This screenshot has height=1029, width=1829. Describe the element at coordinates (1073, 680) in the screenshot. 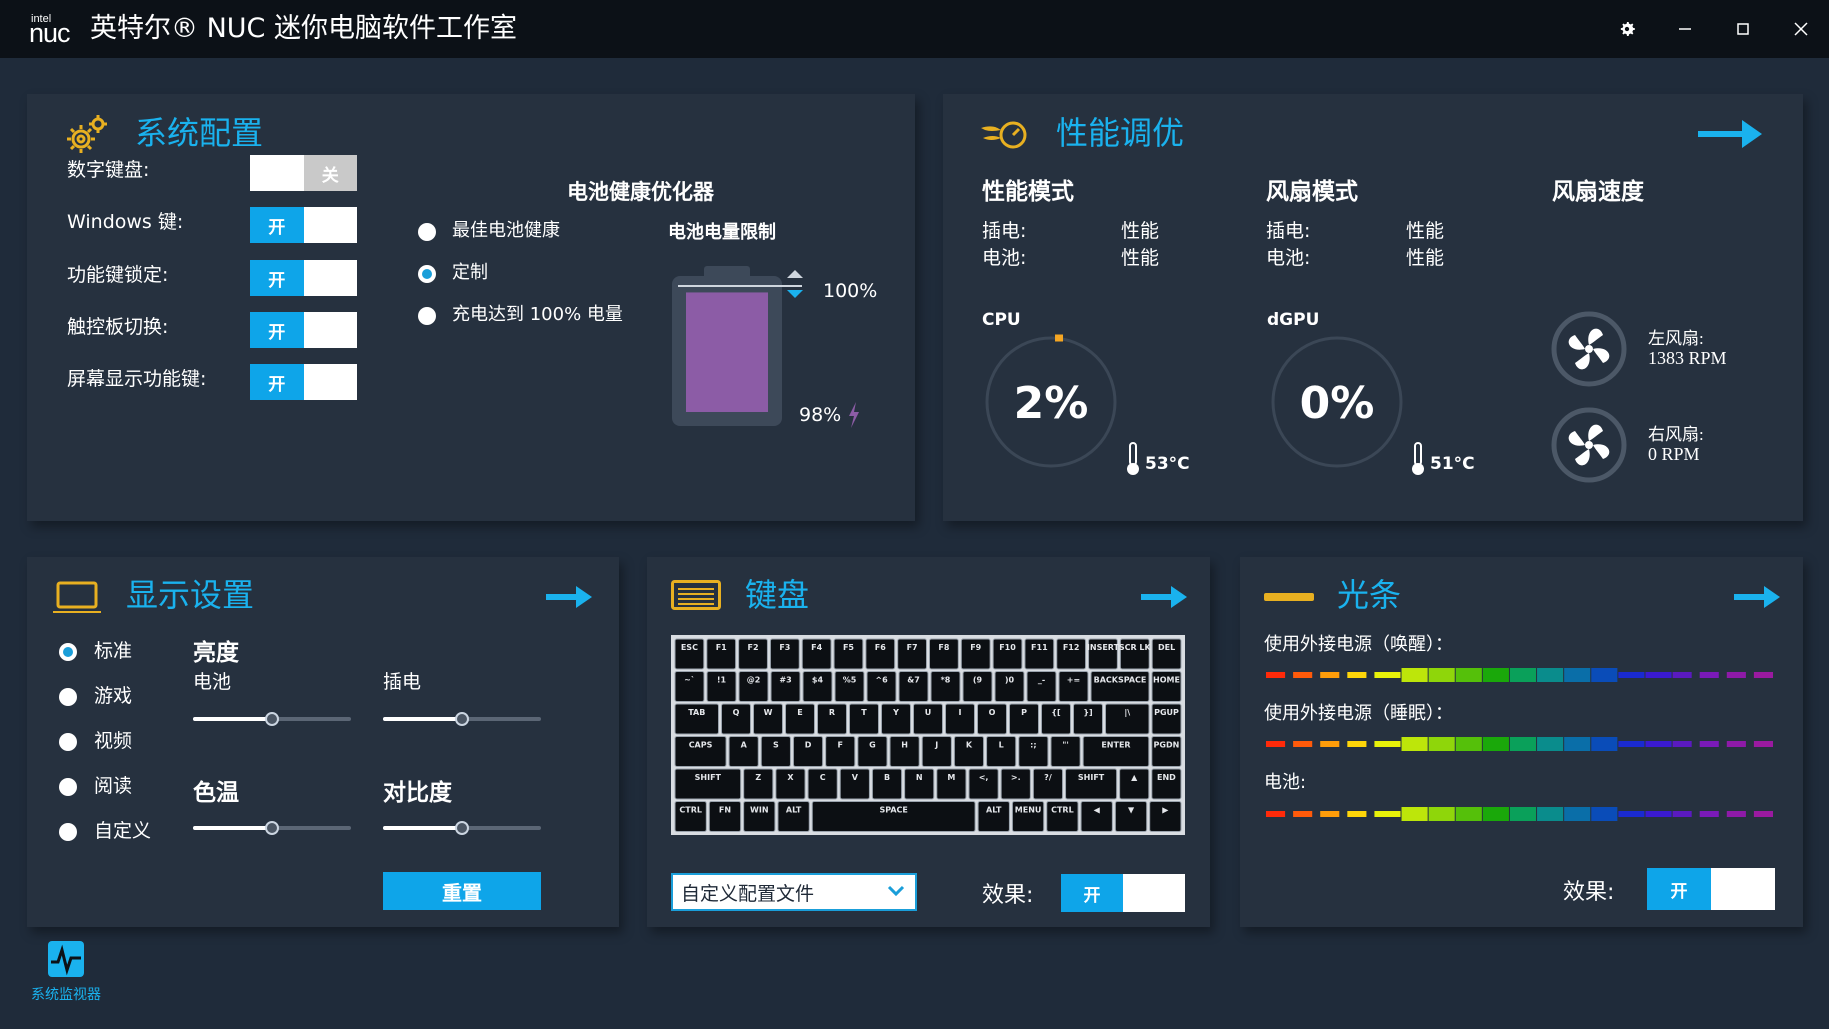

I see `key-label: +=` at that location.